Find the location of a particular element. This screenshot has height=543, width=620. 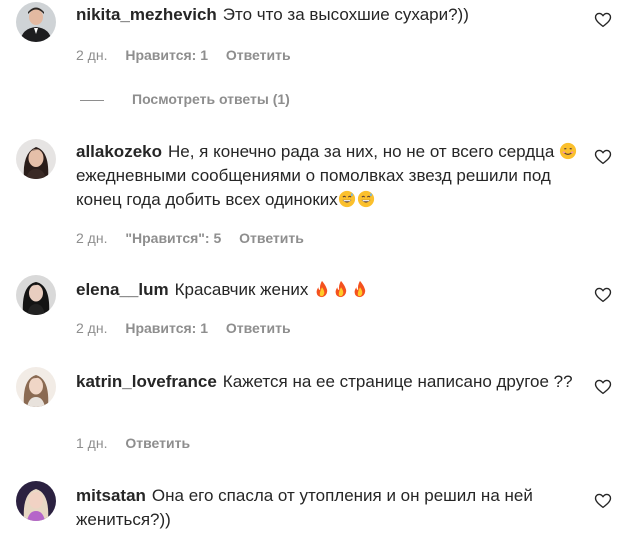

comment-username: mitsatan is located at coordinates (111, 495).